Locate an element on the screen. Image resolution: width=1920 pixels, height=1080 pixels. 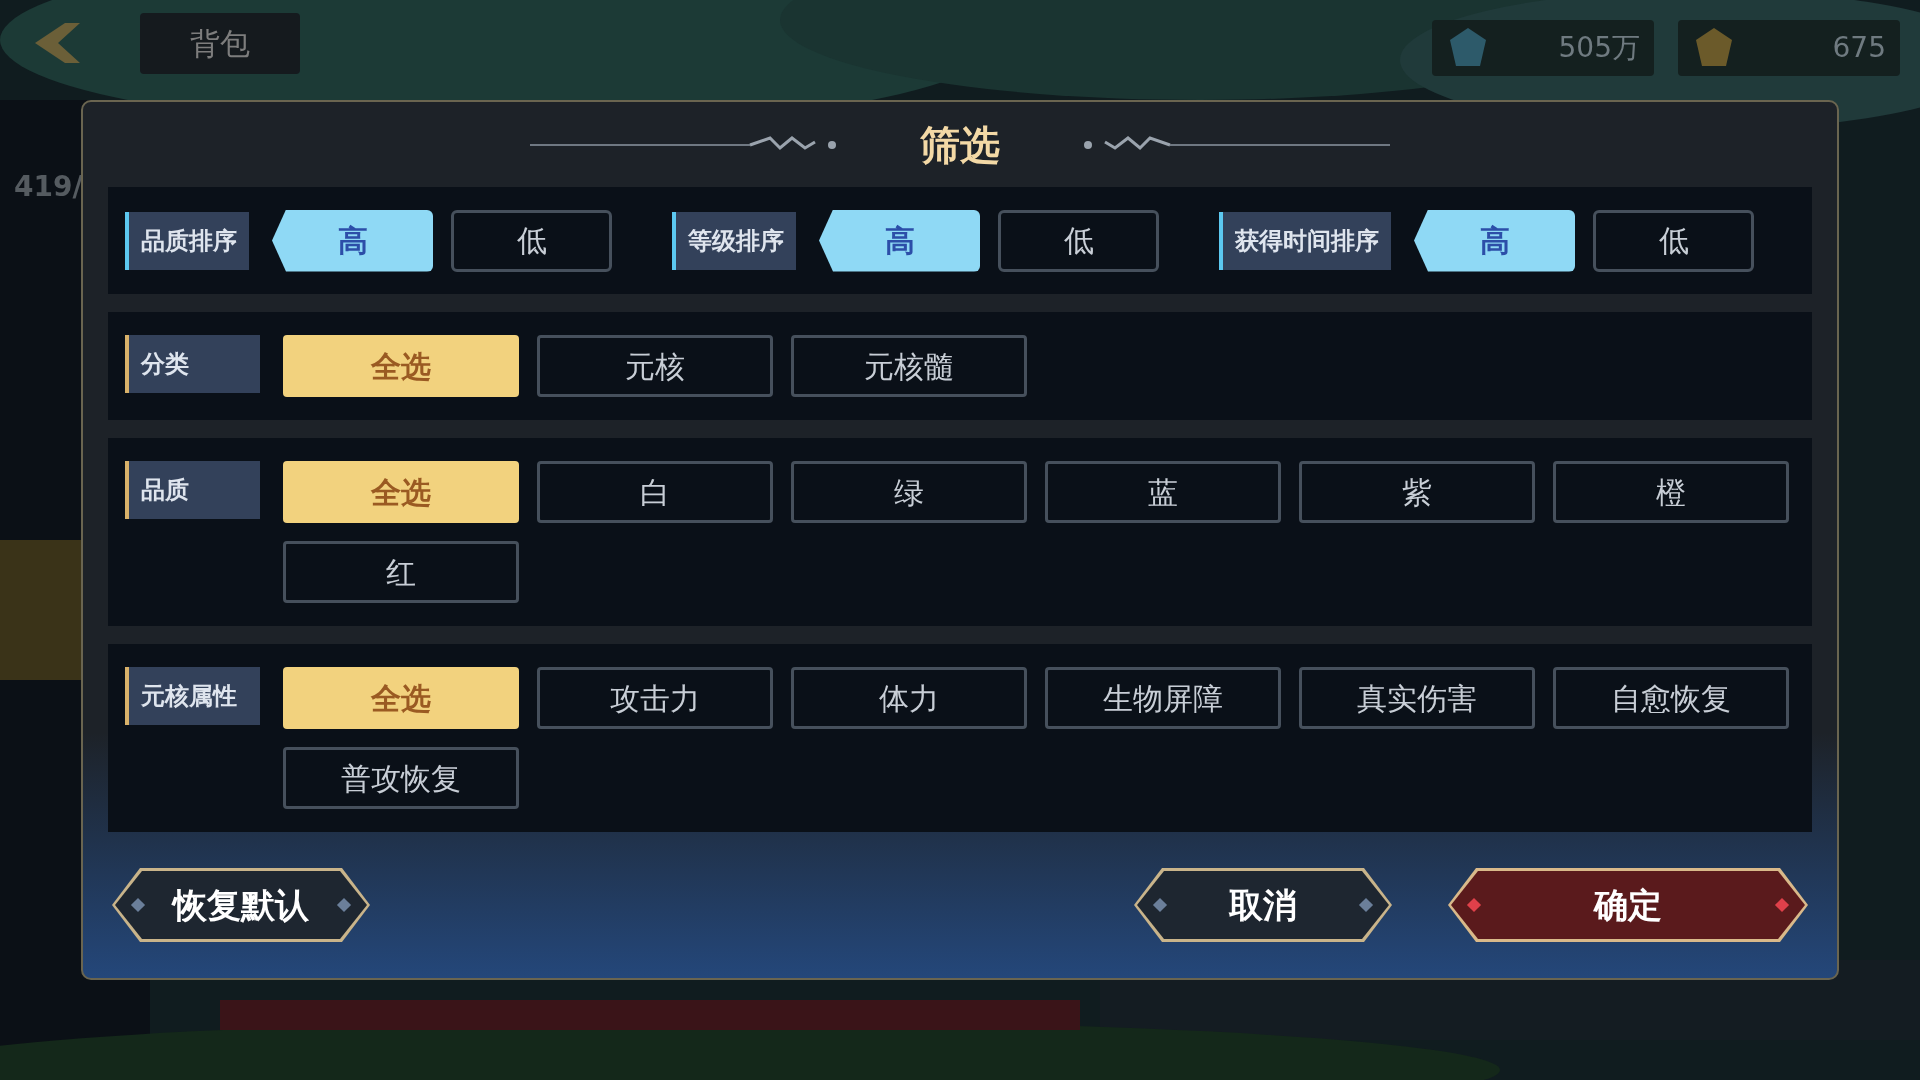
filter-option: 自愈恢复 is located at coordinates (1671, 698).